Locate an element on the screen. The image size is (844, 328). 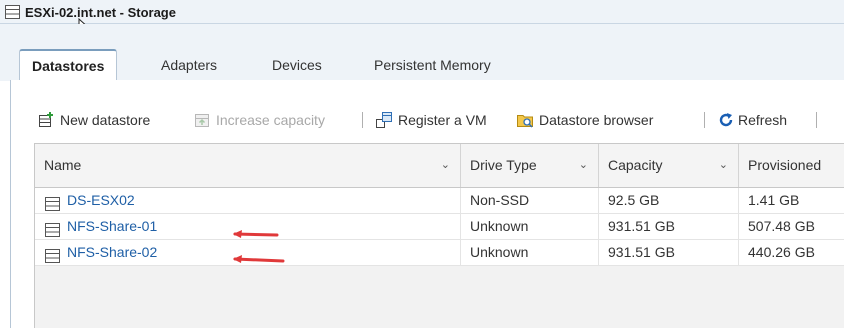
provisioned-cell: 440.26 GB is located at coordinates (781, 252).